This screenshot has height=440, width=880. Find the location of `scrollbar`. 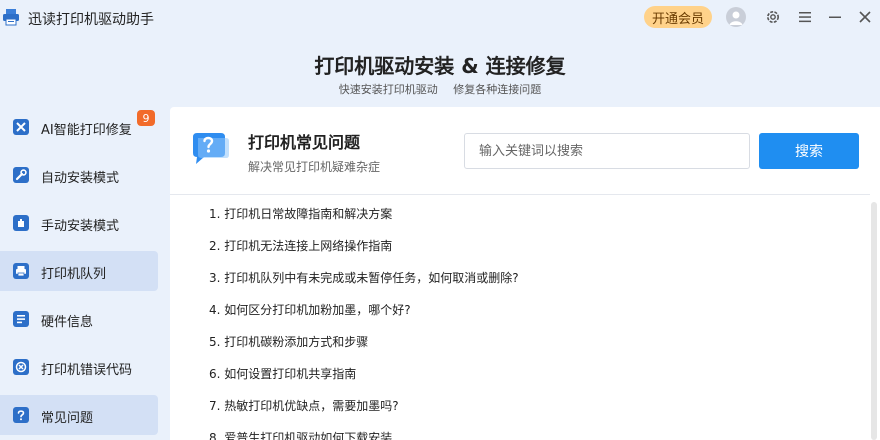

scrollbar is located at coordinates (874, 321).